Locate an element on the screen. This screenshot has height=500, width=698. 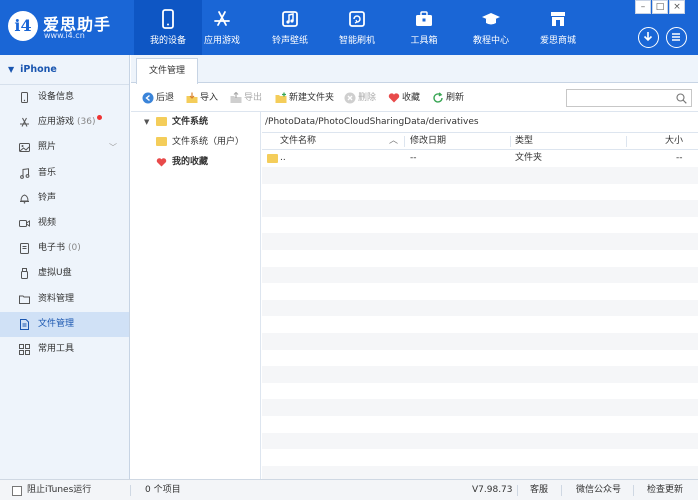
tree-root-label: 文件系统 is located at coordinates (190, 122).